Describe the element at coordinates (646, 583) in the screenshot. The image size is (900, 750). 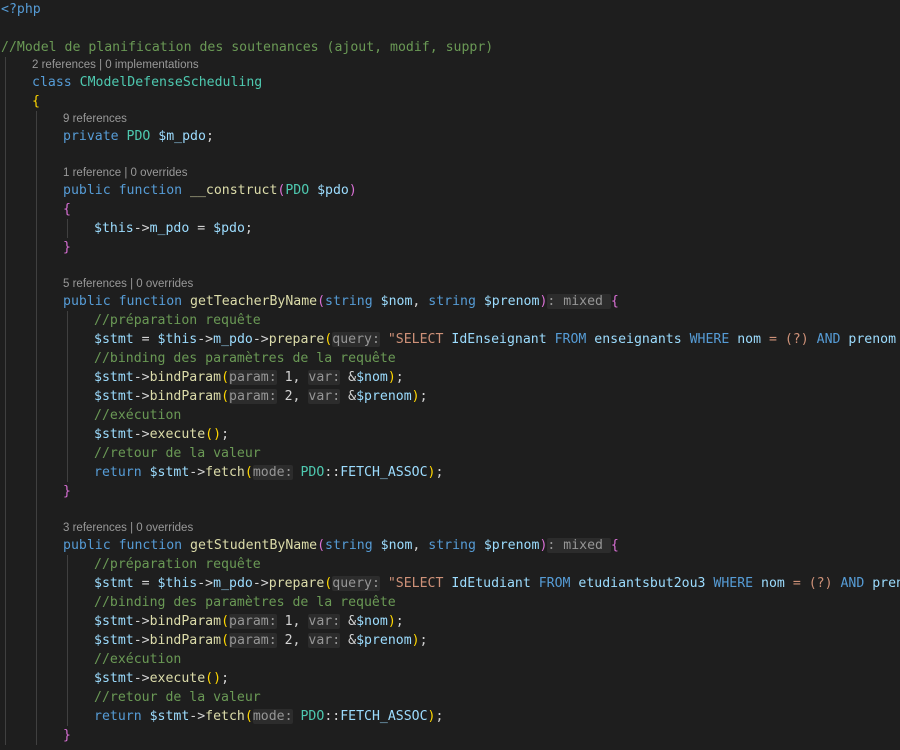
I see `code-token: etudiantsbut2ou3` at that location.